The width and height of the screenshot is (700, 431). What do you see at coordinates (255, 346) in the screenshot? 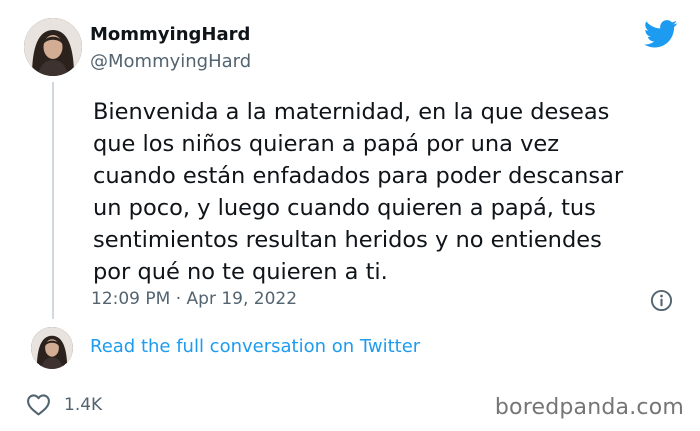
I see `read-conversation-link: Read the full conversation on Twitter` at bounding box center [255, 346].